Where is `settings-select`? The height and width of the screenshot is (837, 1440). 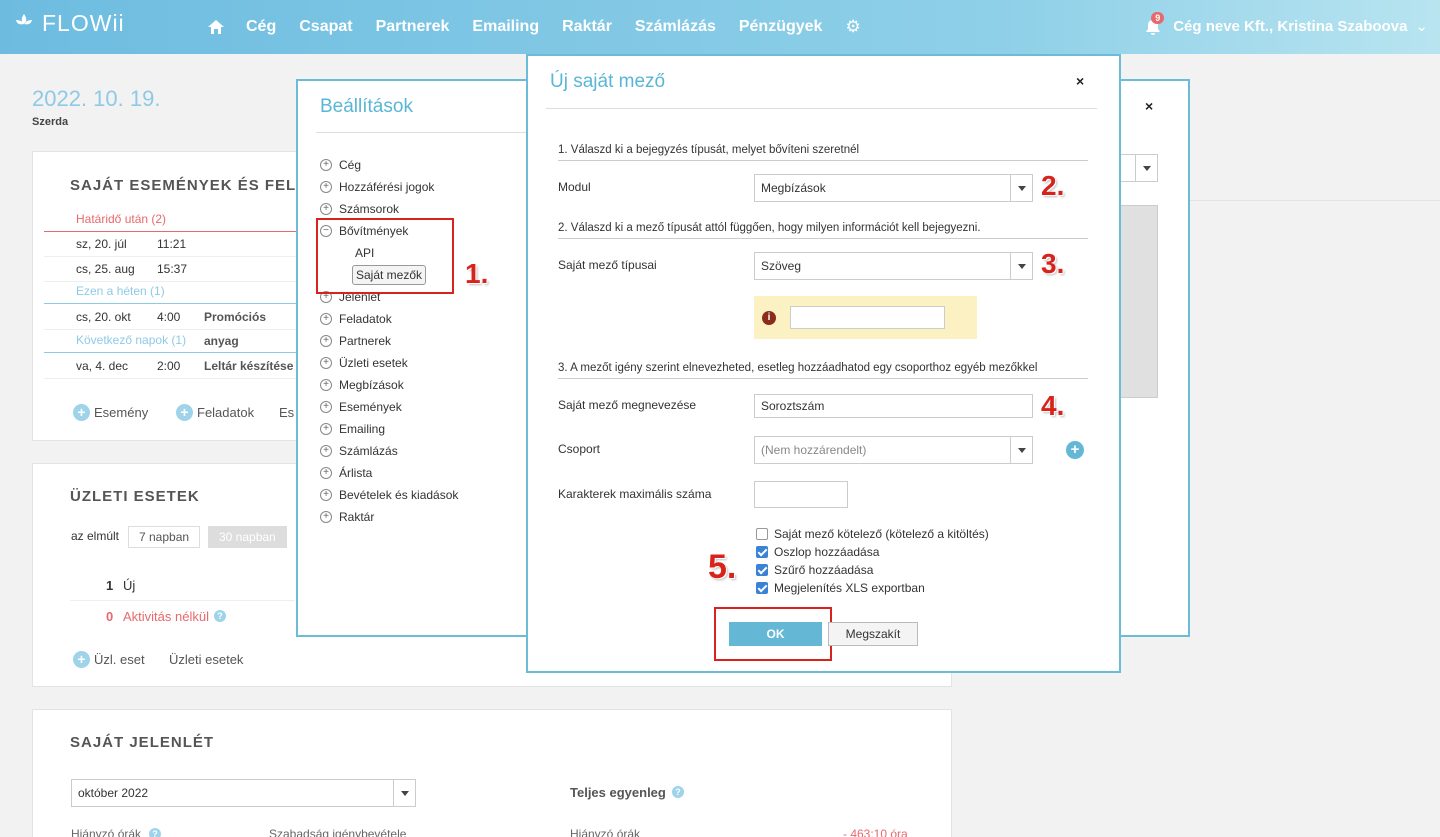
settings-select is located at coordinates (1139, 168).